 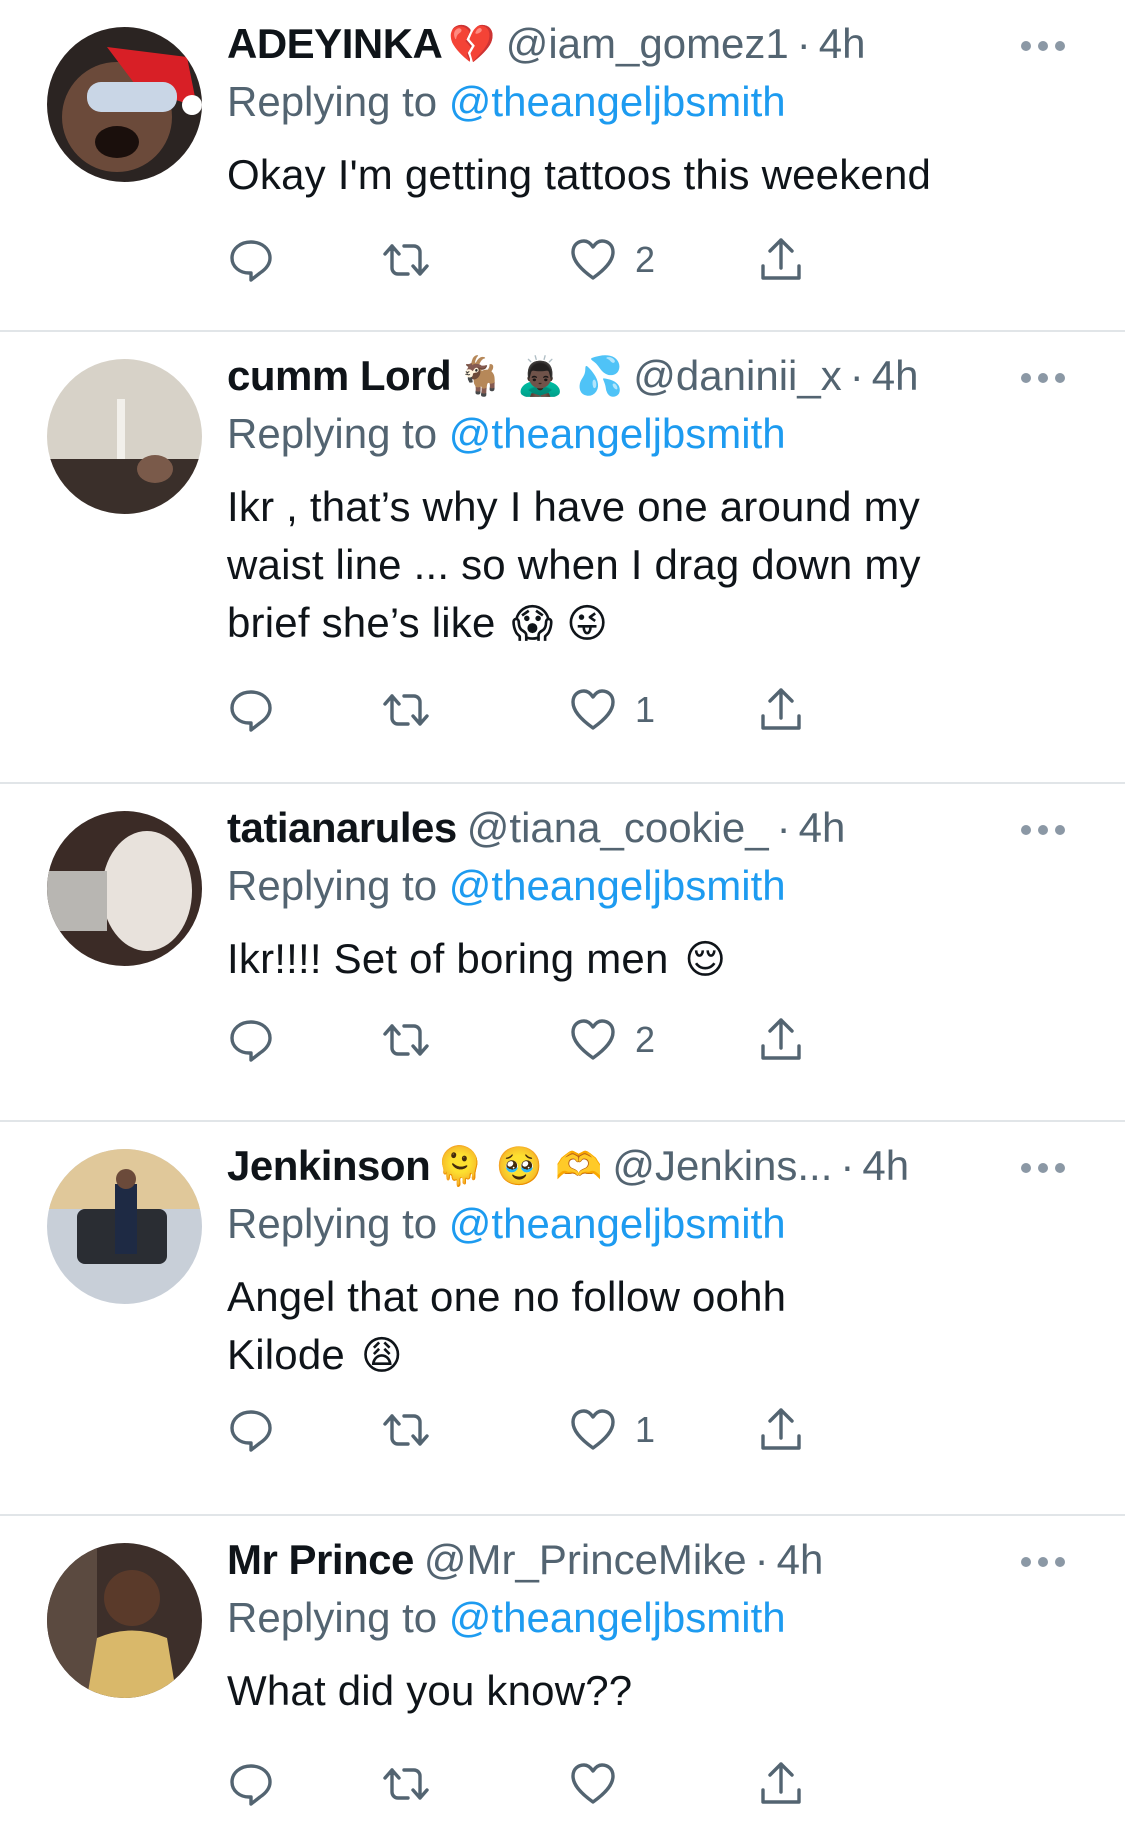 What do you see at coordinates (335, 44) in the screenshot?
I see `display-name: ADEYINKA` at bounding box center [335, 44].